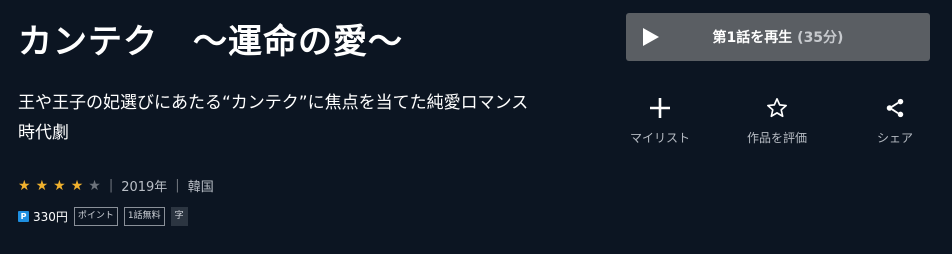 Image resolution: width=952 pixels, height=254 pixels. Describe the element at coordinates (820, 38) in the screenshot. I see `episode-duration: (35分)` at that location.